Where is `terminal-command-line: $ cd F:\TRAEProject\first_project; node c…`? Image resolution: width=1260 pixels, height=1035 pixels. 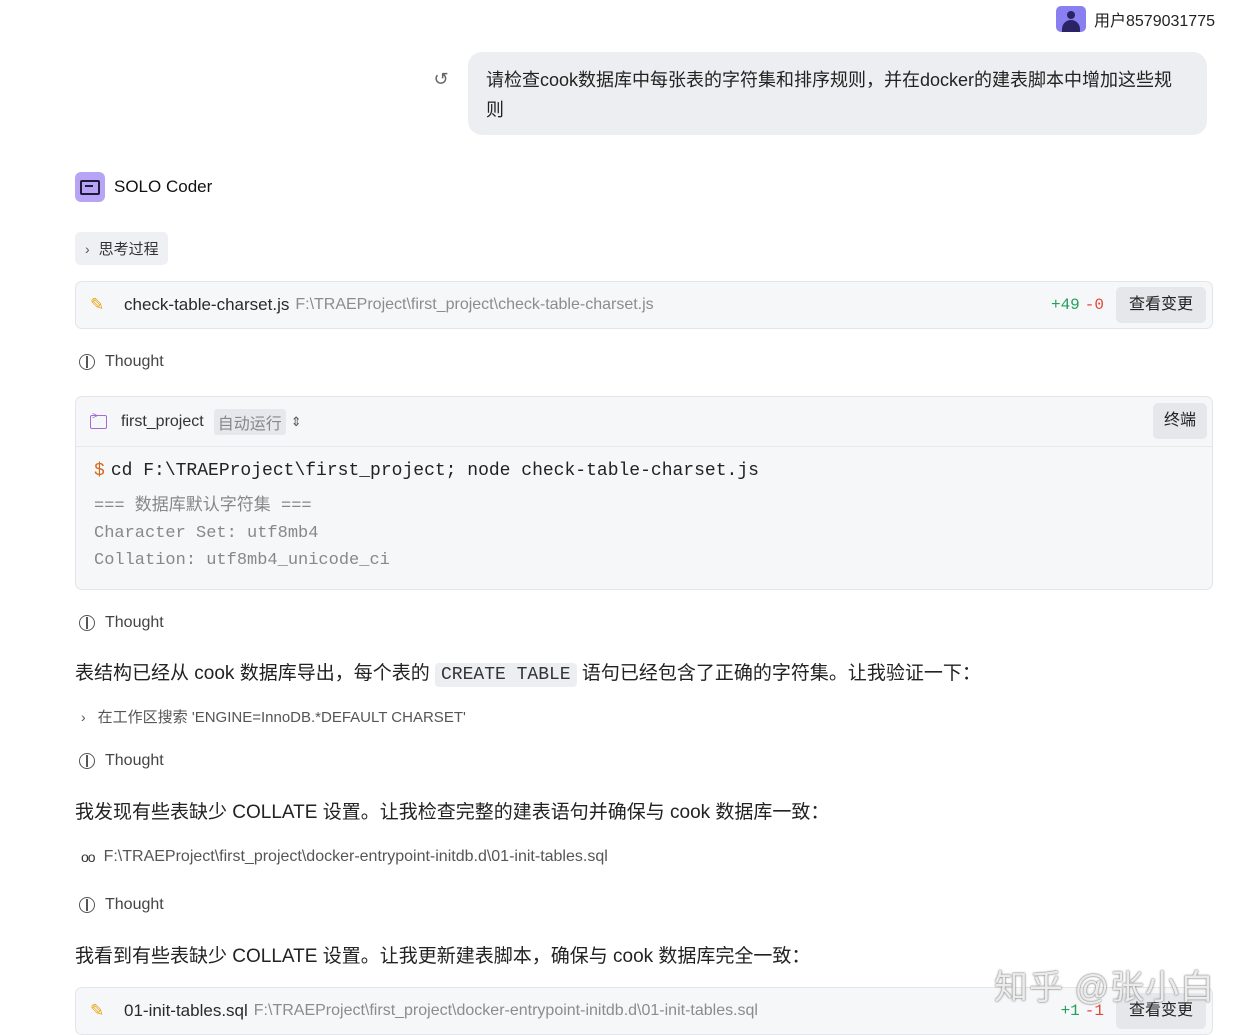 terminal-command-line: $ cd F:\TRAEProject\first_project; node c… is located at coordinates (644, 471).